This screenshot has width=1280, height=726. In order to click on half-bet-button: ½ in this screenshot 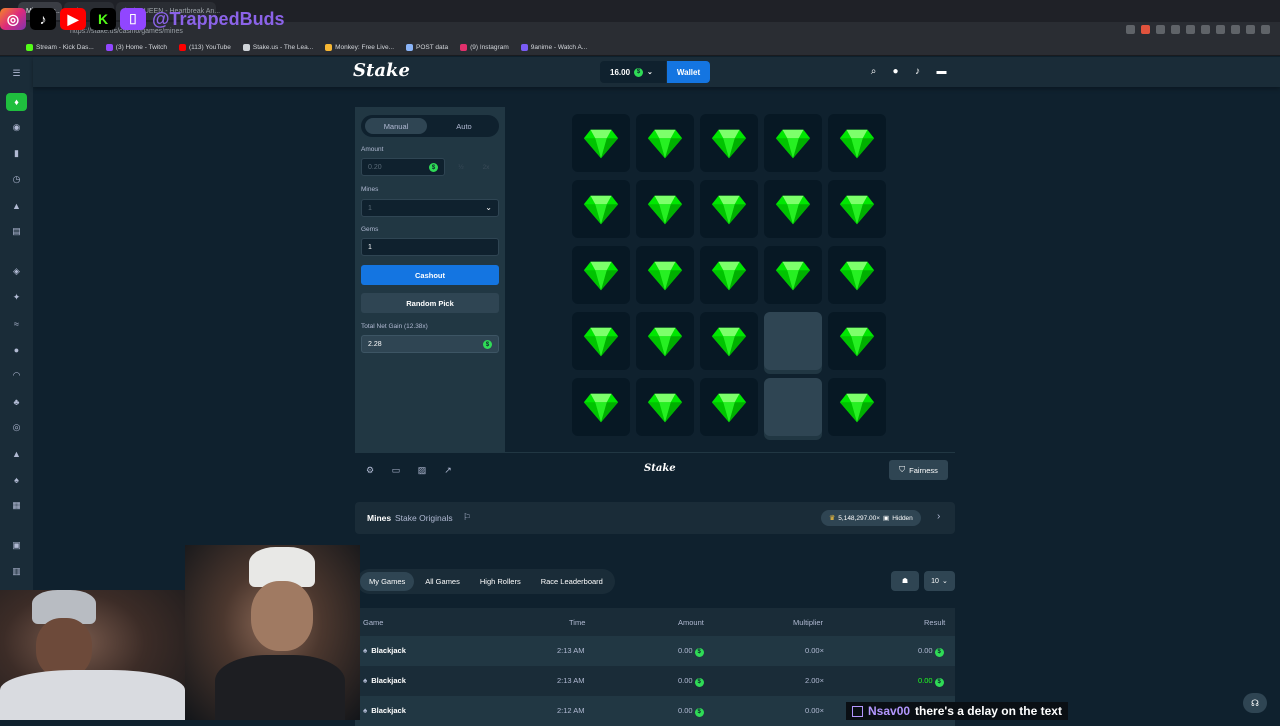, I will do `click(461, 167)`.